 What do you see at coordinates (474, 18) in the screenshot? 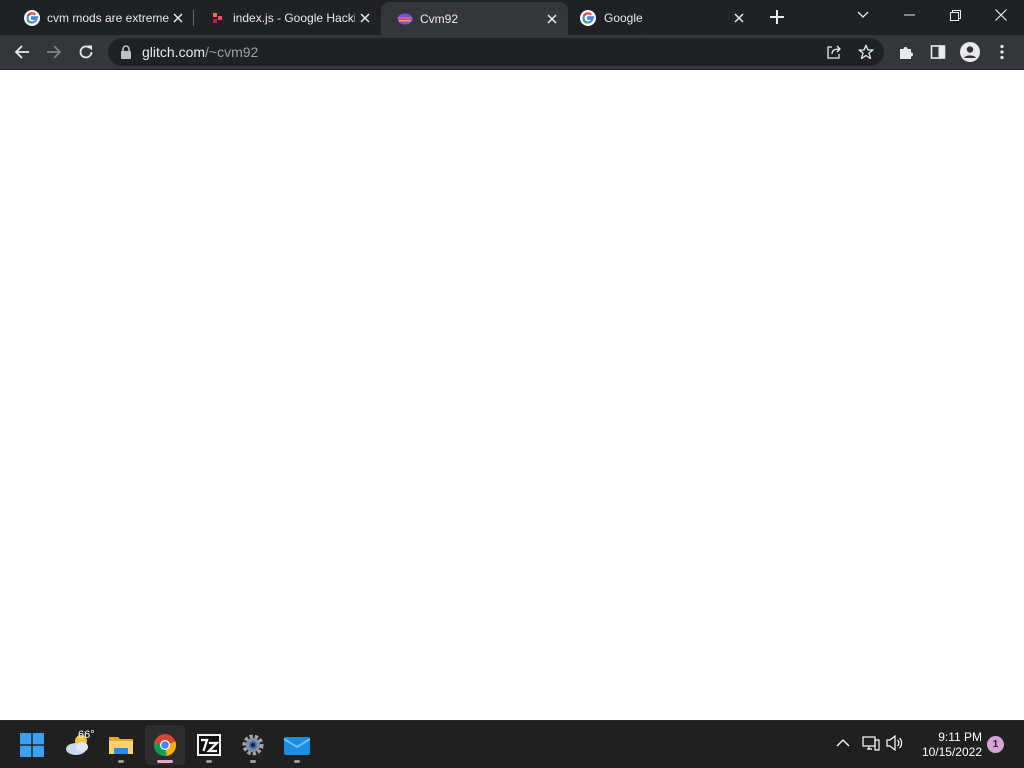
I see `tab-cvm92: Cvm92` at bounding box center [474, 18].